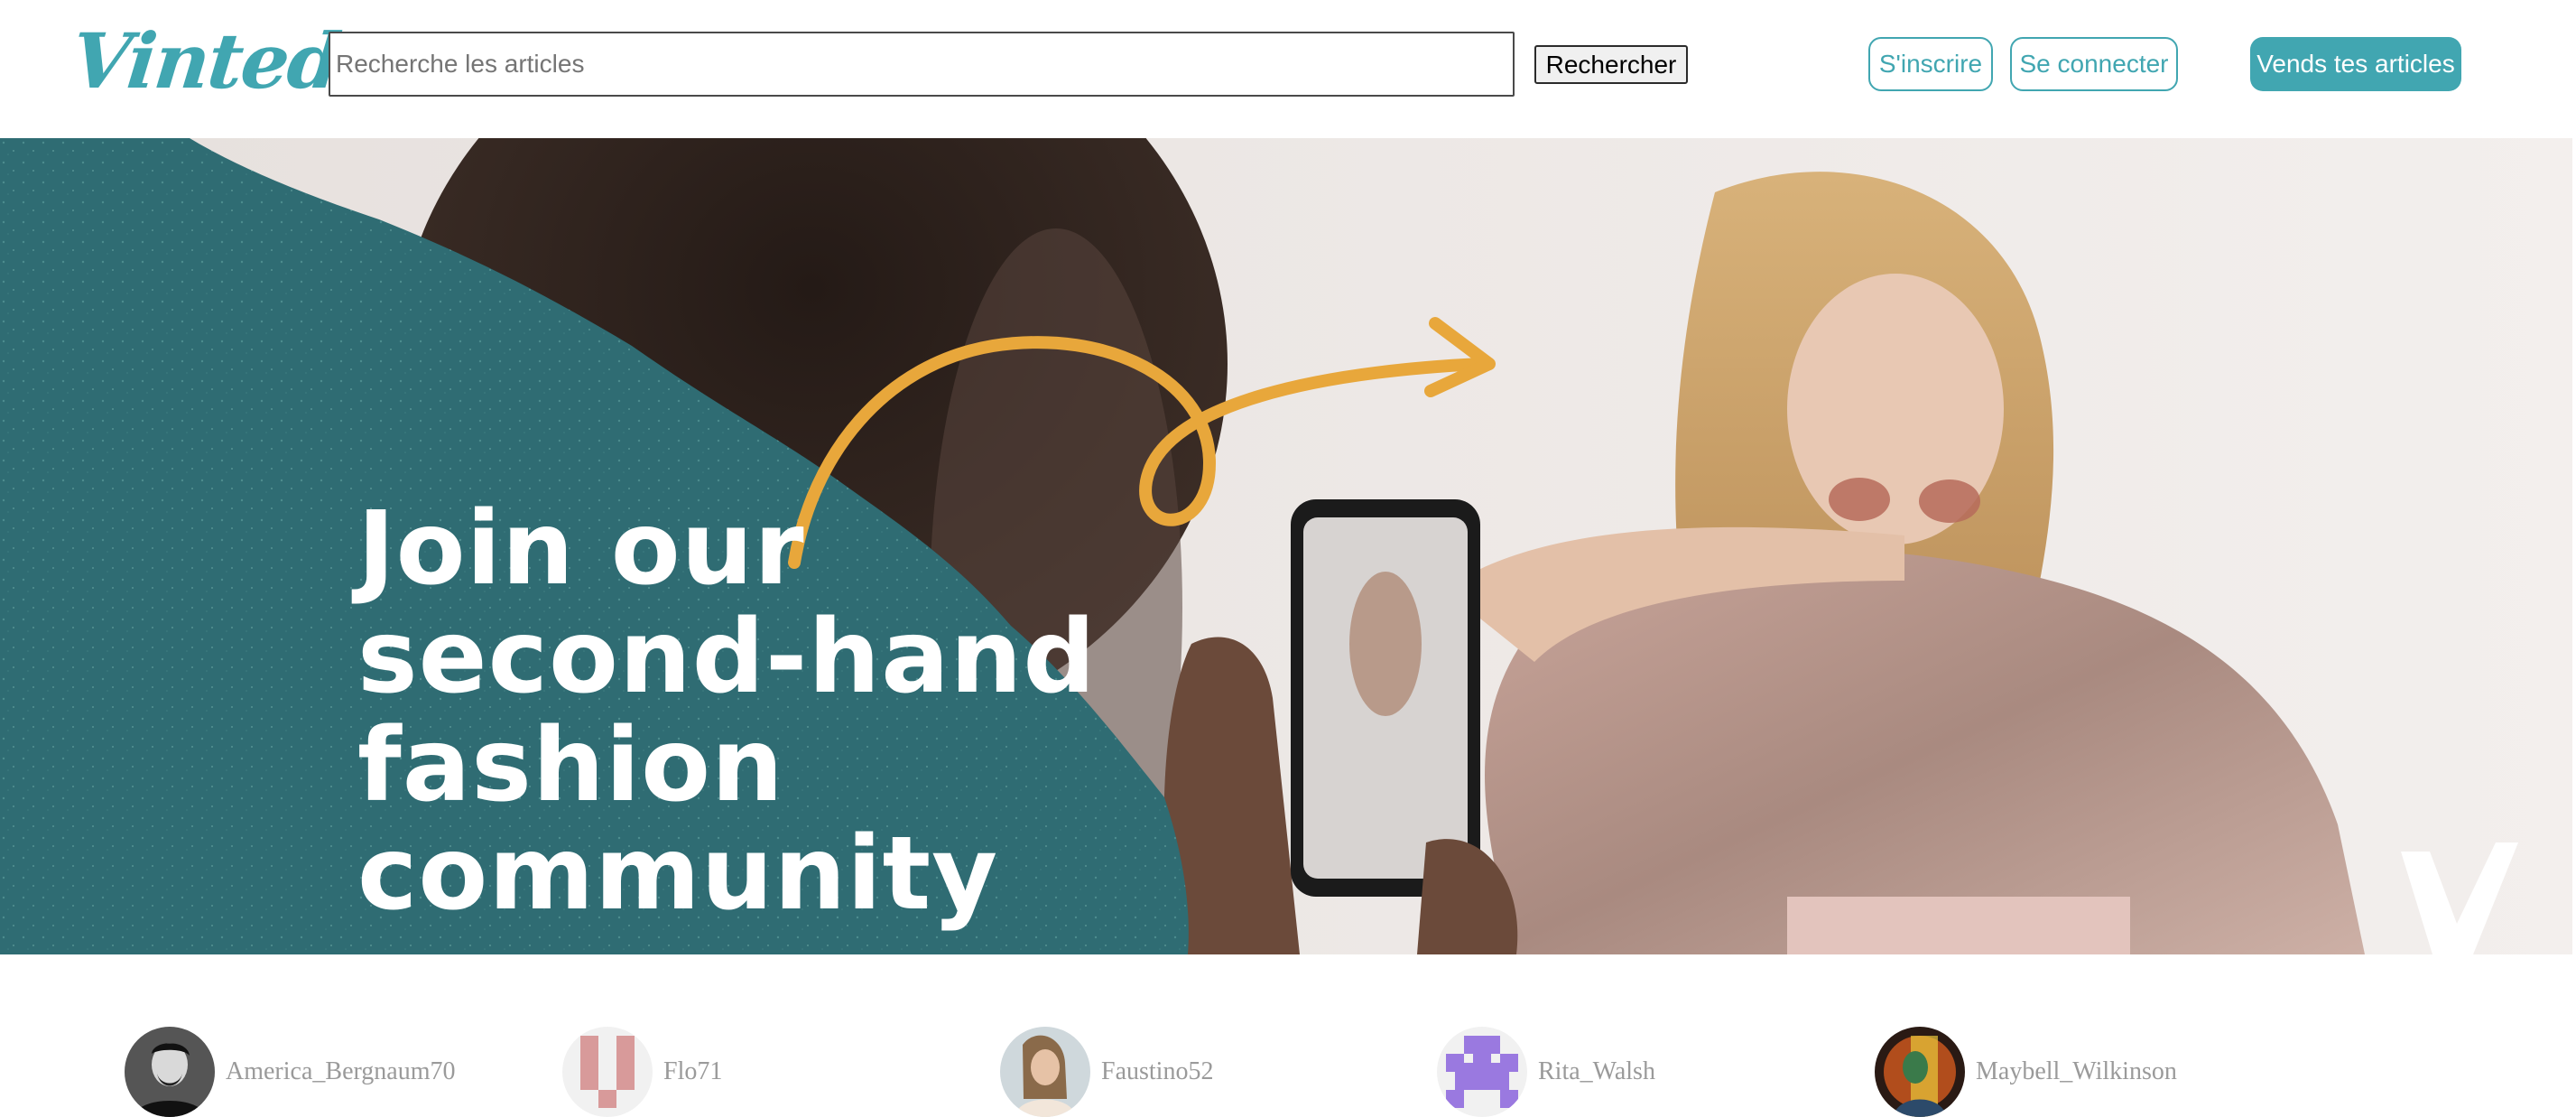  I want to click on member-item: Maybell_Wilkinson, so click(2026, 1072).